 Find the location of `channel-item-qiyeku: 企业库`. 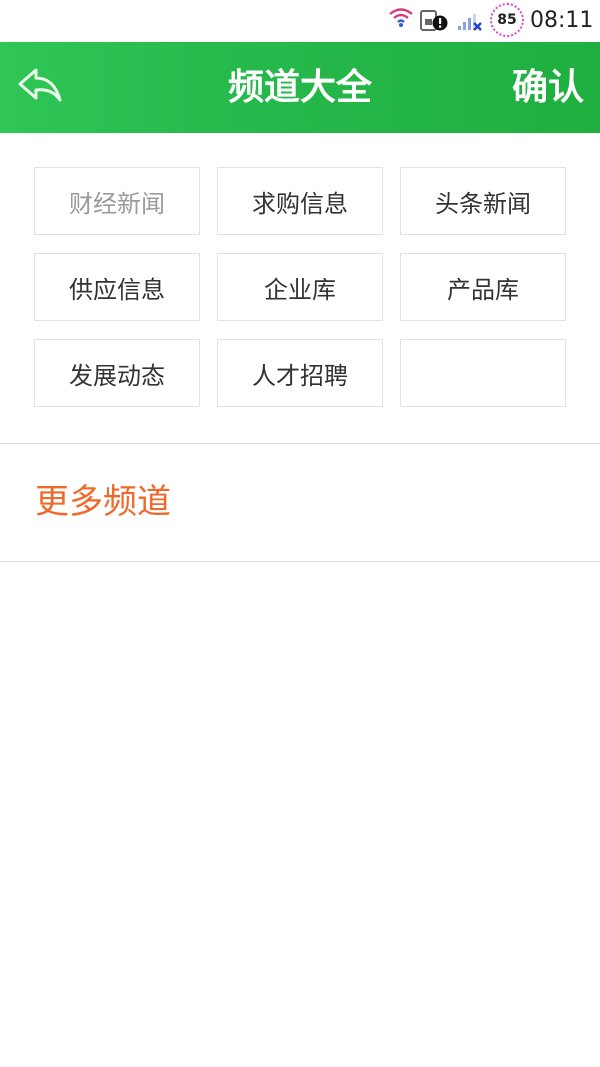

channel-item-qiyeku: 企业库 is located at coordinates (300, 287).